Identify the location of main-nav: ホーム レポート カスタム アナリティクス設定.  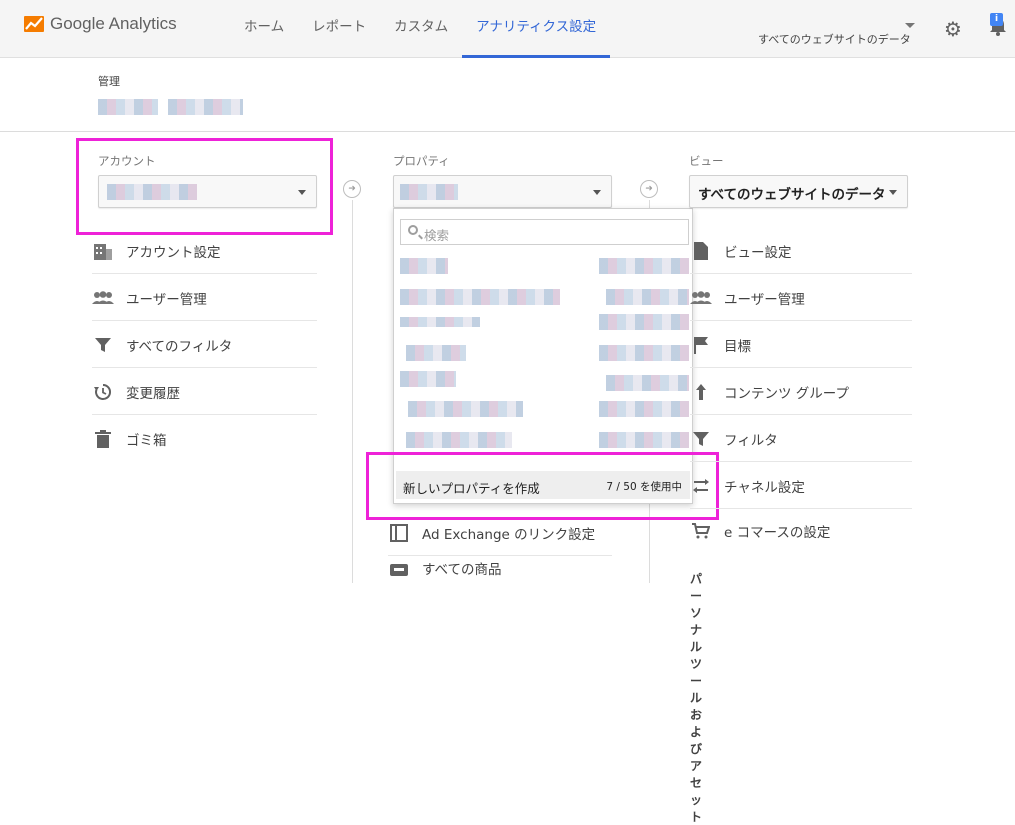
(420, 29).